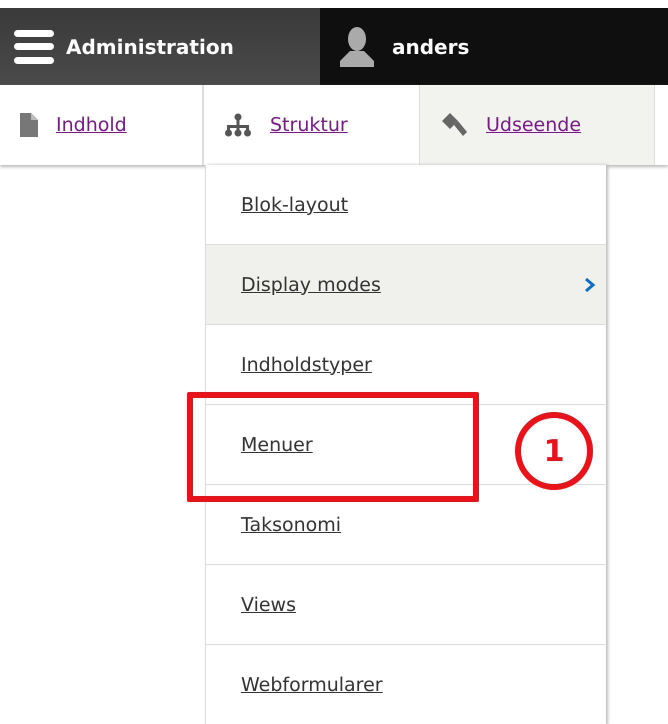  Describe the element at coordinates (406, 365) in the screenshot. I see `menu-item: Indholdstyper` at that location.